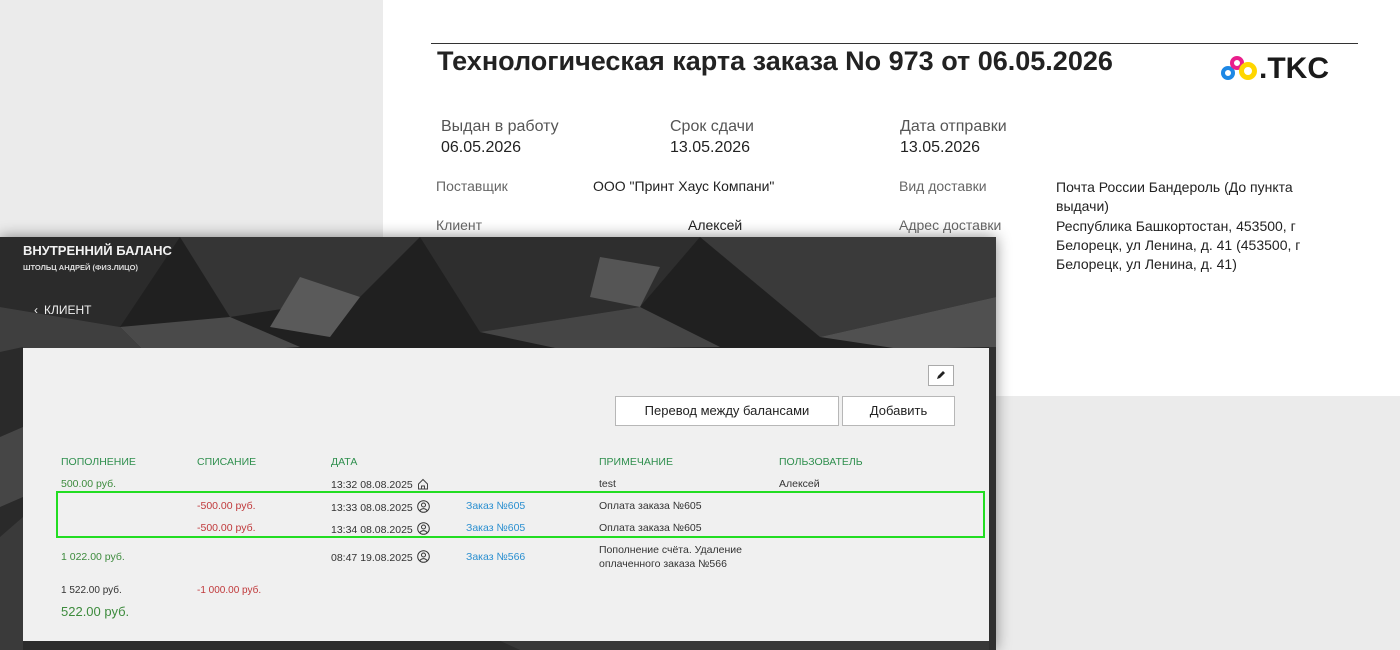 The image size is (1400, 650). What do you see at coordinates (953, 126) in the screenshot?
I see `ship-label: Дата отправки` at bounding box center [953, 126].